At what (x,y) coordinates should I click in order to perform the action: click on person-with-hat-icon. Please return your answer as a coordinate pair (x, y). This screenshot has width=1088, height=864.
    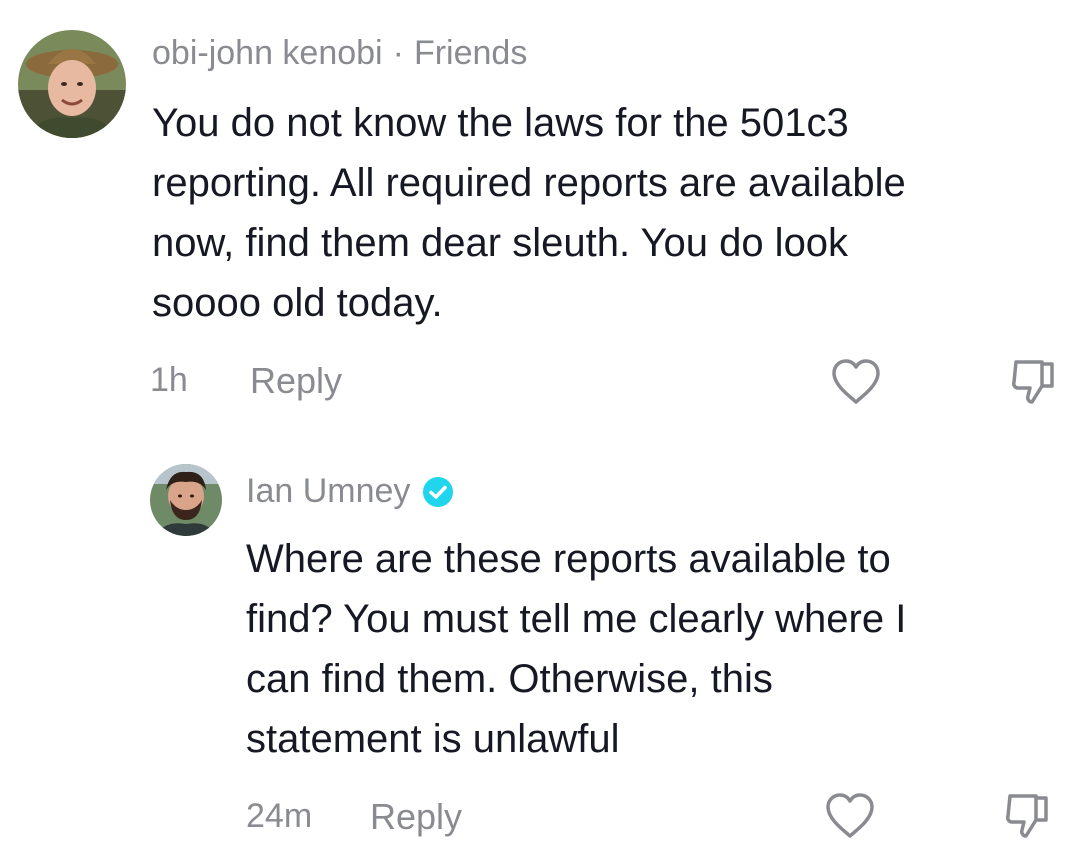
    Looking at the image, I should click on (72, 84).